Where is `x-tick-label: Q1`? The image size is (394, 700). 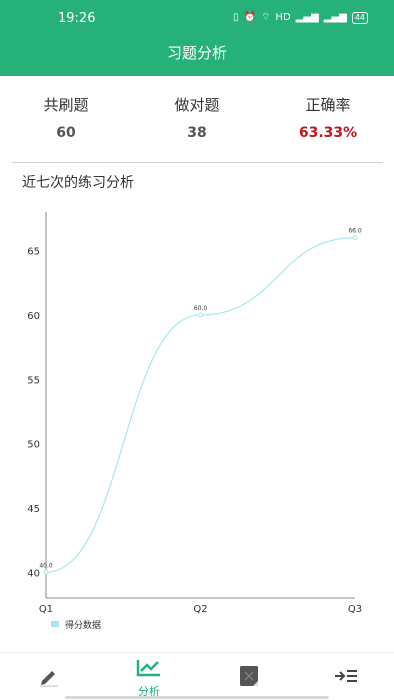
x-tick-label: Q1 is located at coordinates (46, 609).